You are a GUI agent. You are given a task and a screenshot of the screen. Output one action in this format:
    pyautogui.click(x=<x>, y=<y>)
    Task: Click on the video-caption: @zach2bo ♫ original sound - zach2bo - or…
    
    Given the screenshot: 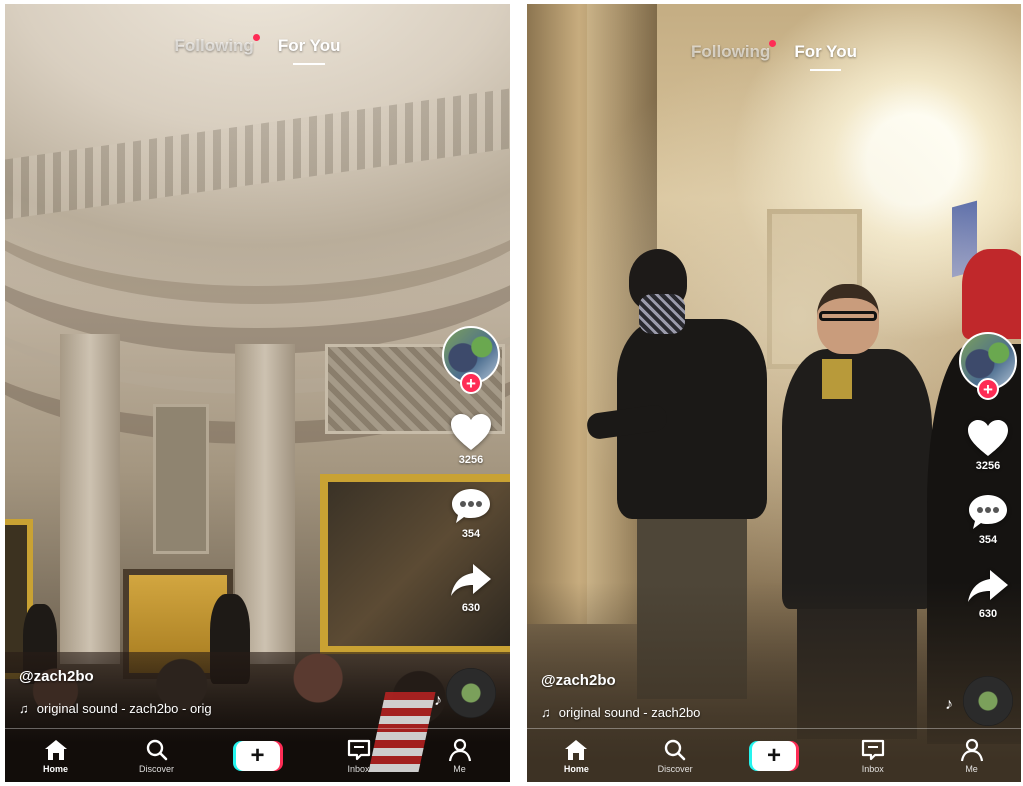 What is the action you would take?
    pyautogui.click(x=115, y=692)
    